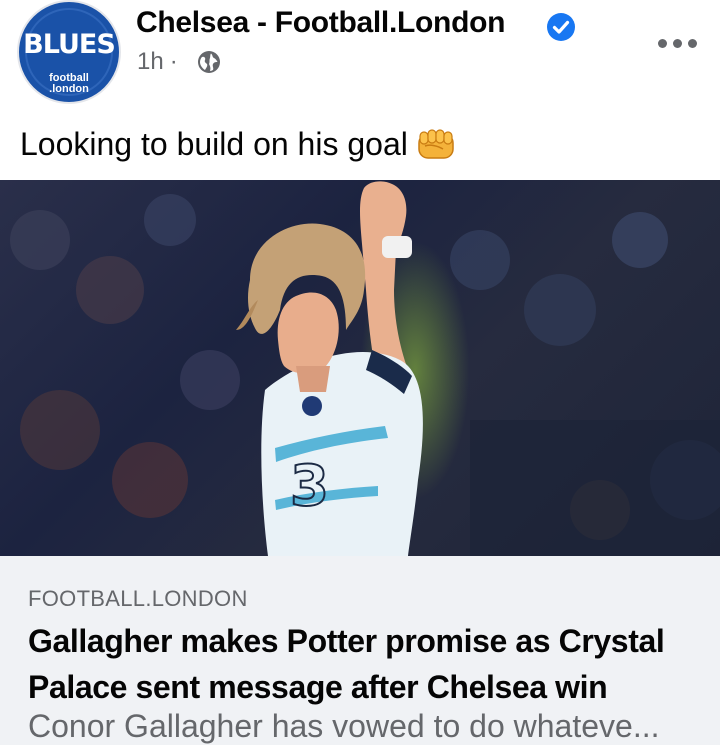 The image size is (720, 745). I want to click on page-name-link: Chelsea - Football.London, so click(320, 23).